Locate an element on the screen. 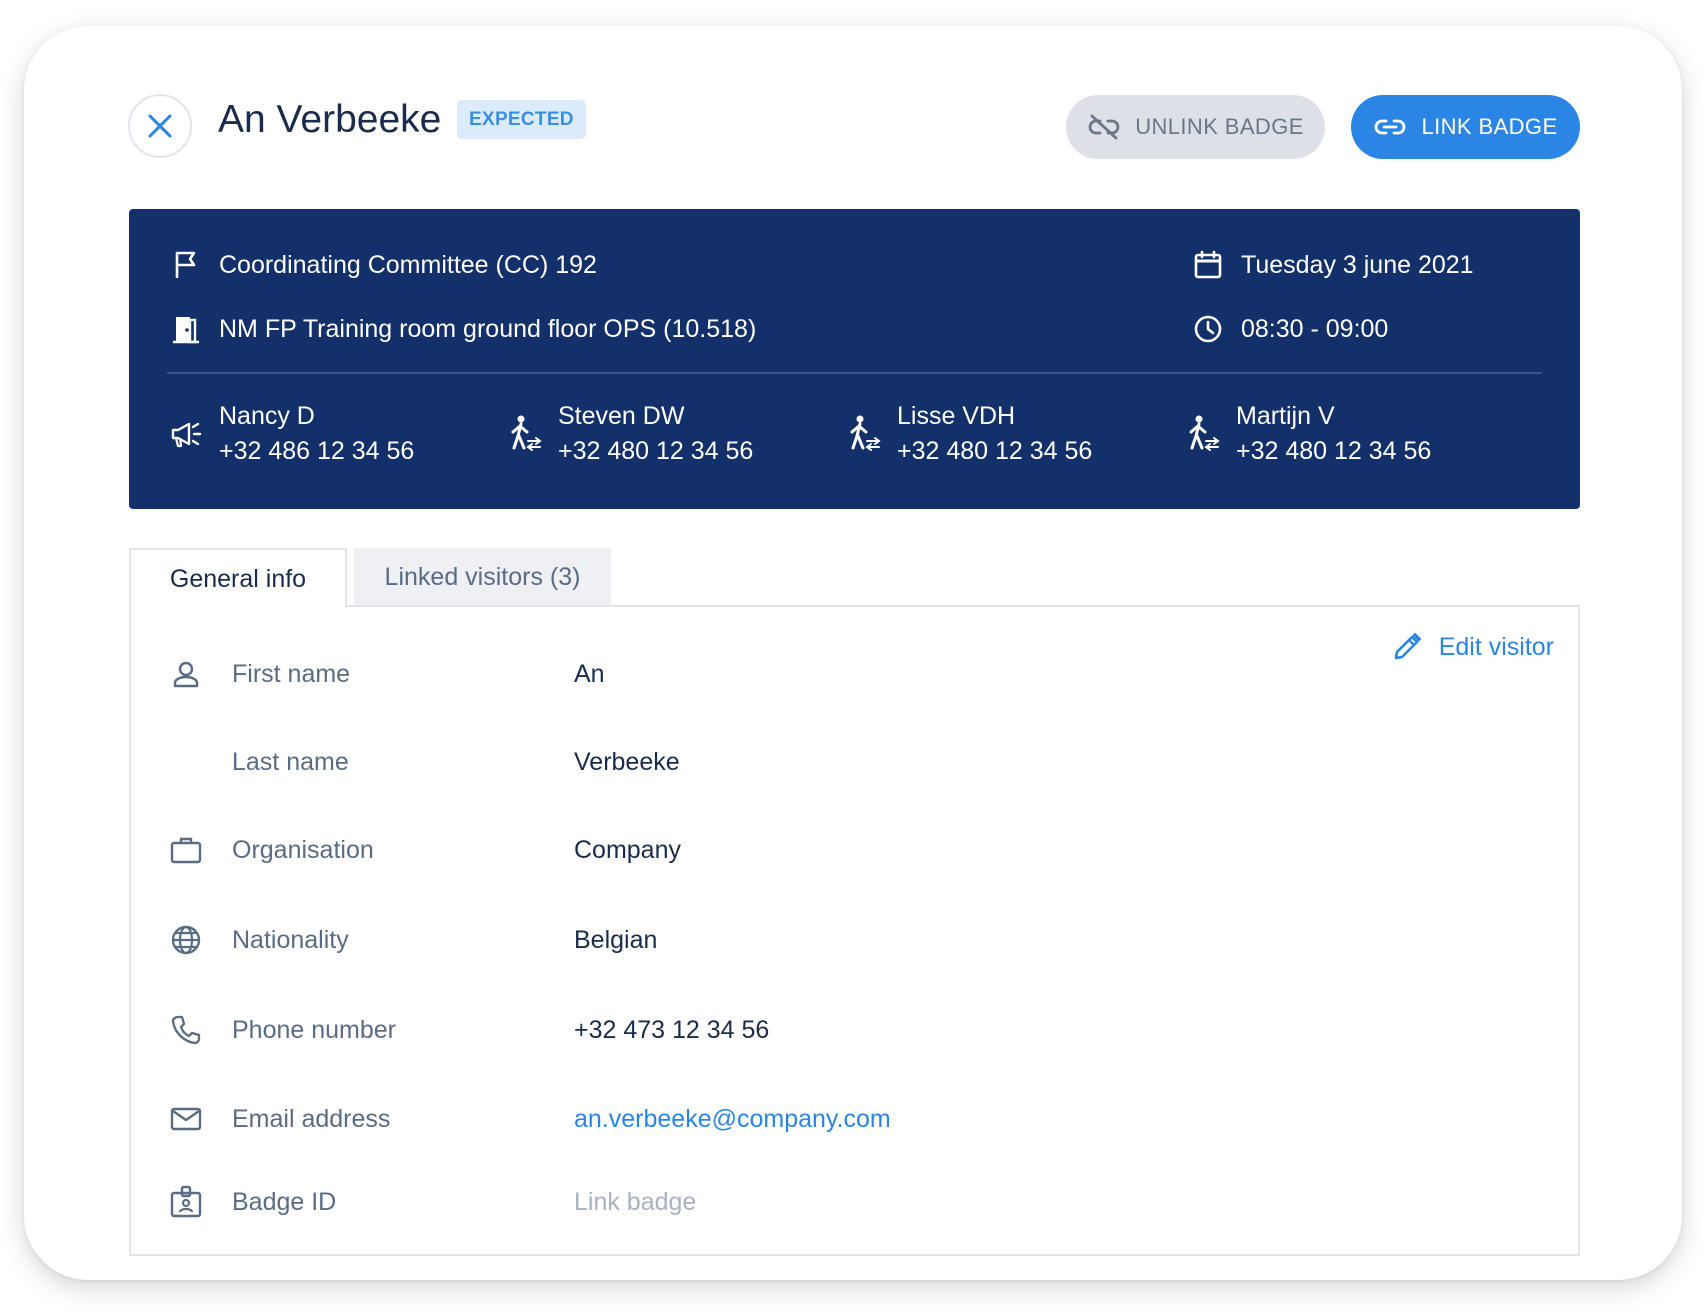 Image resolution: width=1708 pixels, height=1316 pixels. field-label: Badge ID is located at coordinates (284, 1201).